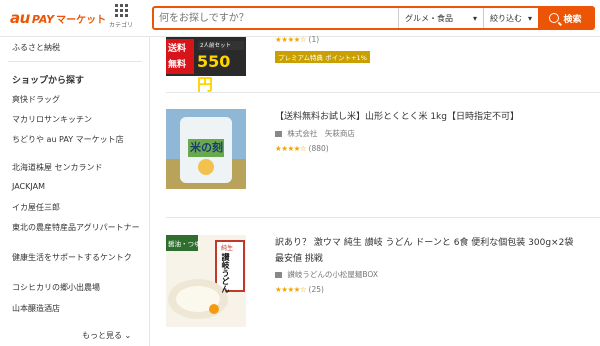 Image resolution: width=600 pixels, height=346 pixels. I want to click on search-button: 検索, so click(565, 18).